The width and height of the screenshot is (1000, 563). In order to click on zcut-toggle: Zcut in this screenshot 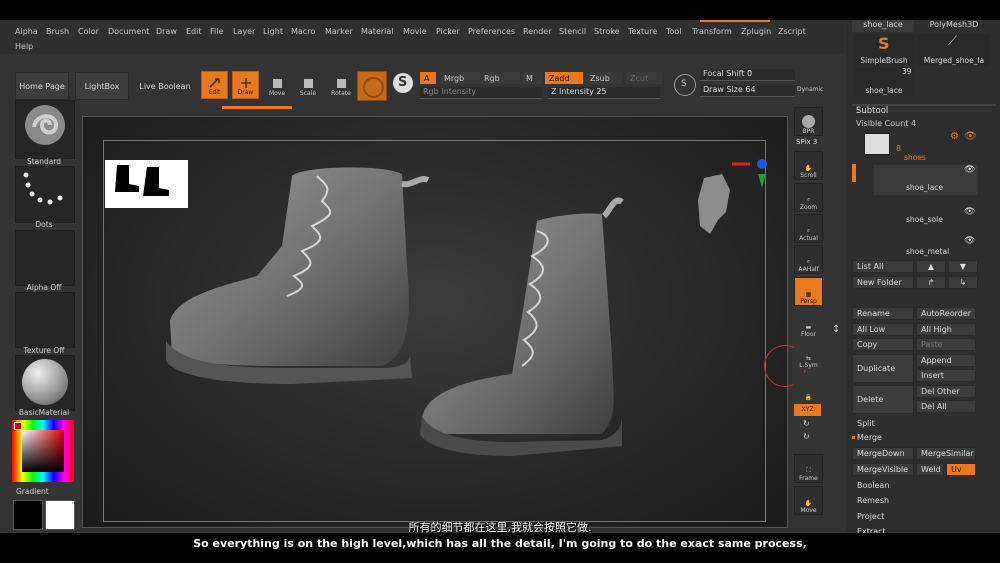, I will do `click(644, 78)`.